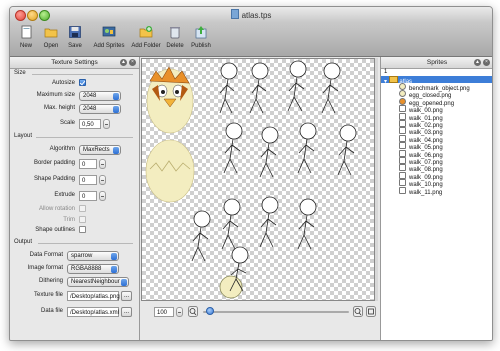 This screenshot has width=500, height=351. What do you see at coordinates (436, 168) in the screenshot?
I see `sprite-list-item: walk_08.png` at bounding box center [436, 168].